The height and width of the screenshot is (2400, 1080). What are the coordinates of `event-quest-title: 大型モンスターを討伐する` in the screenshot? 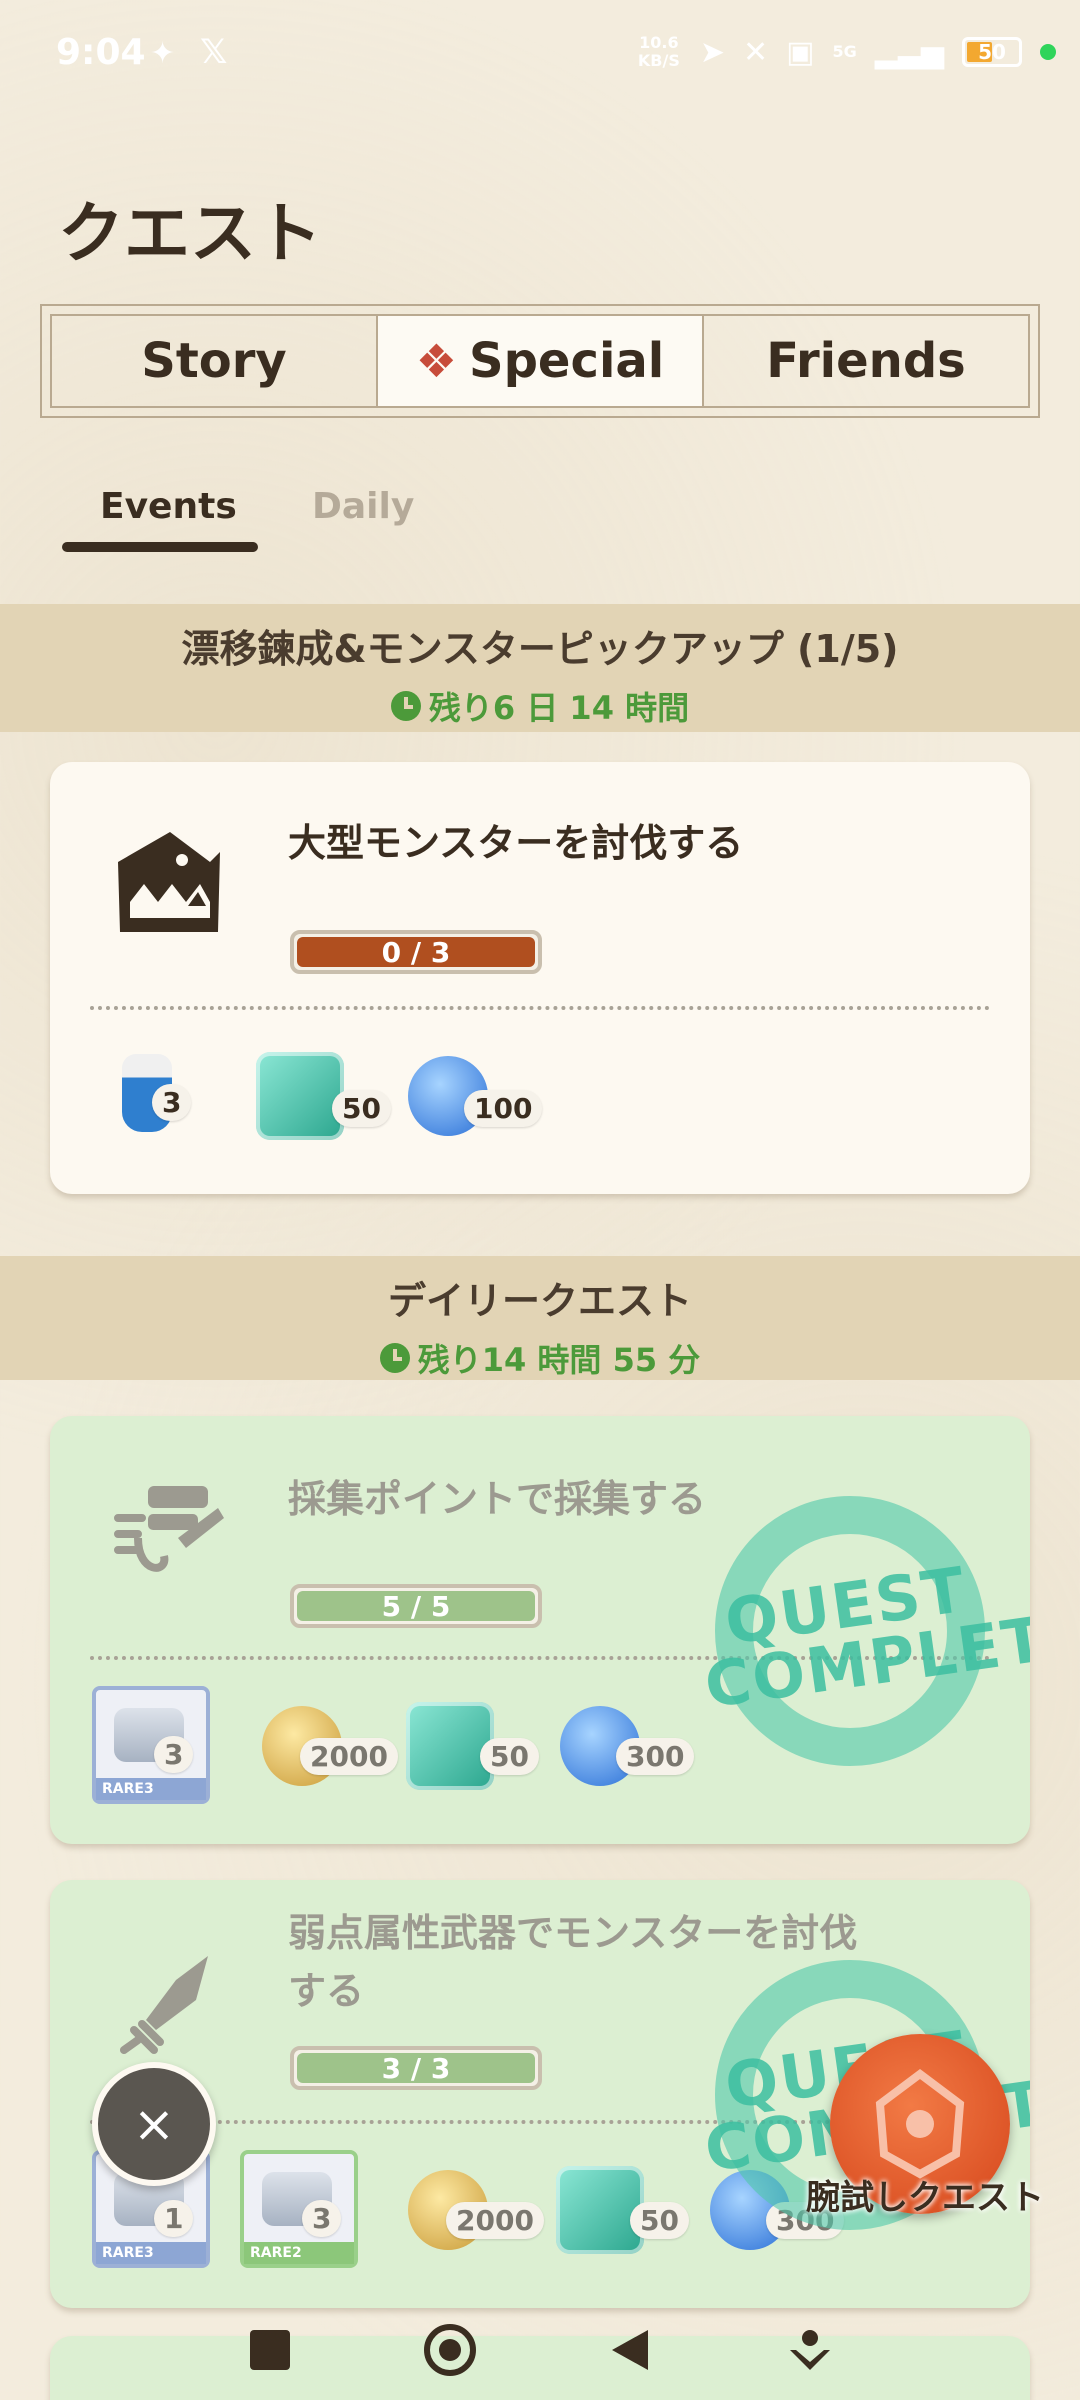 It's located at (516, 843).